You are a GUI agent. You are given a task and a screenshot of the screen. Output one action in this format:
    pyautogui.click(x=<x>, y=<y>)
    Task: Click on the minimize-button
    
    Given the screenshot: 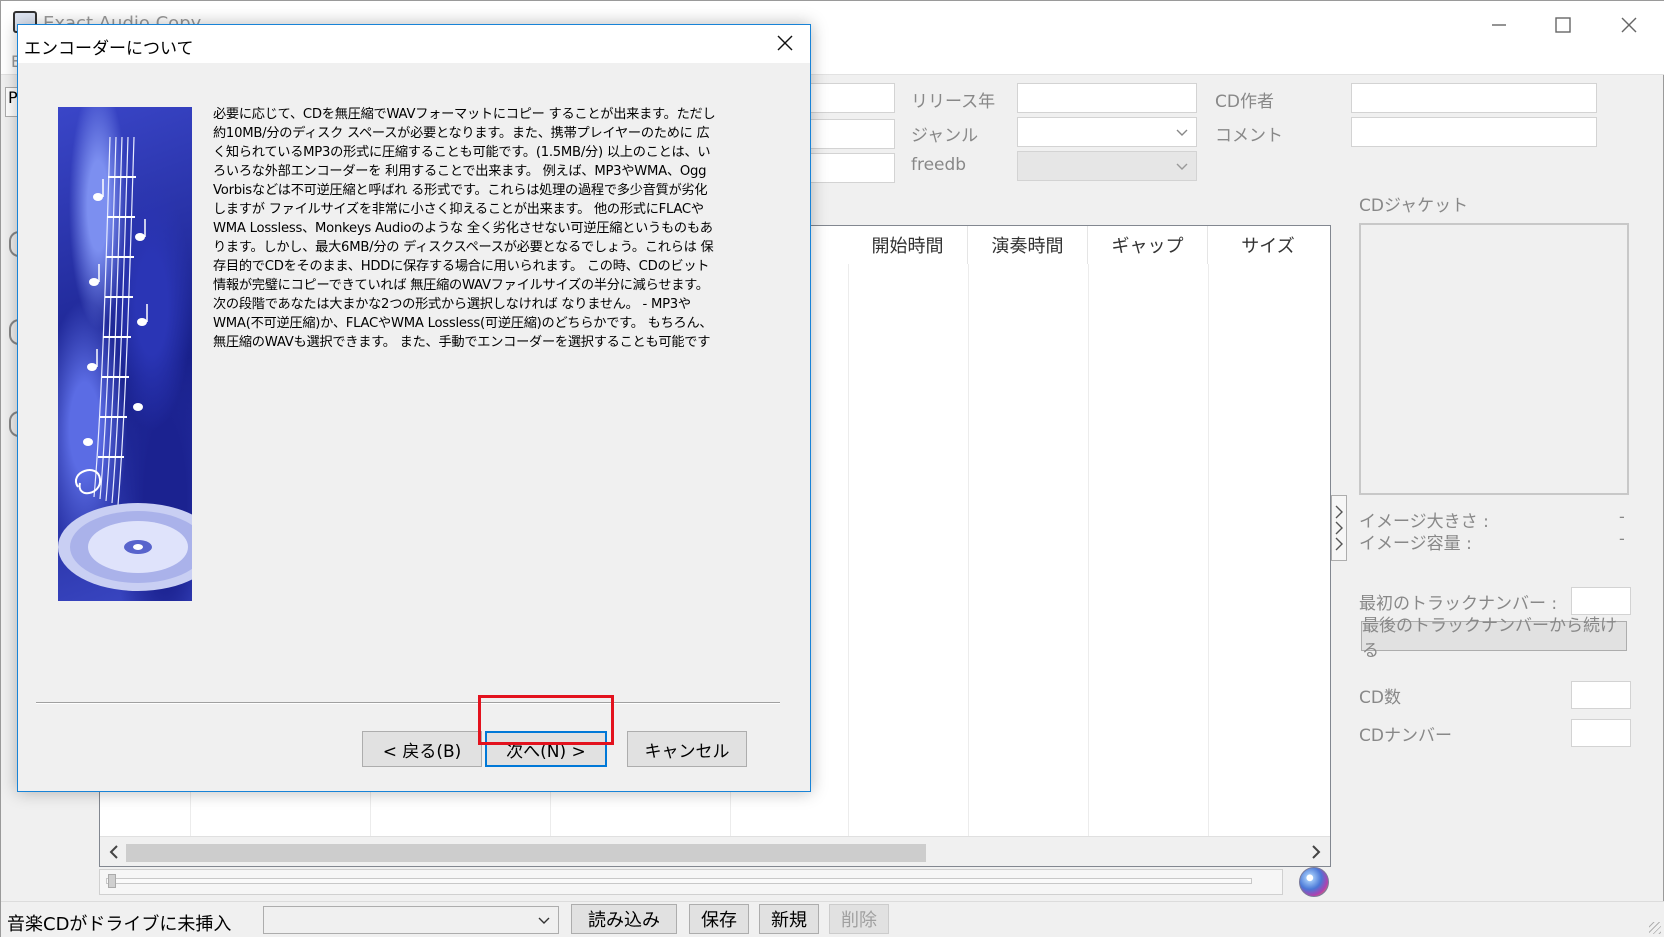 What is the action you would take?
    pyautogui.click(x=1499, y=25)
    